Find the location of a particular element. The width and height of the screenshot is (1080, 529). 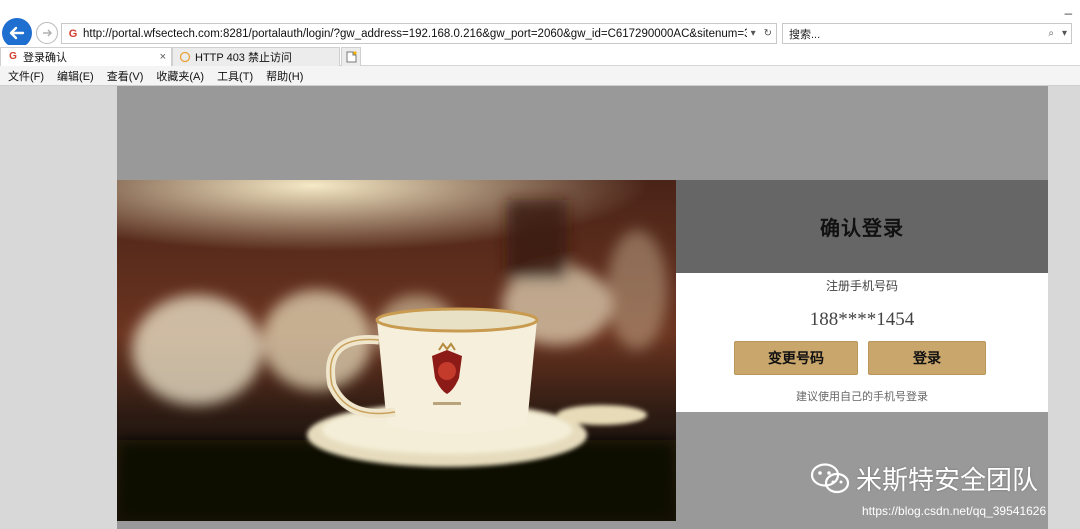

close-icon: × is located at coordinates (163, 57).